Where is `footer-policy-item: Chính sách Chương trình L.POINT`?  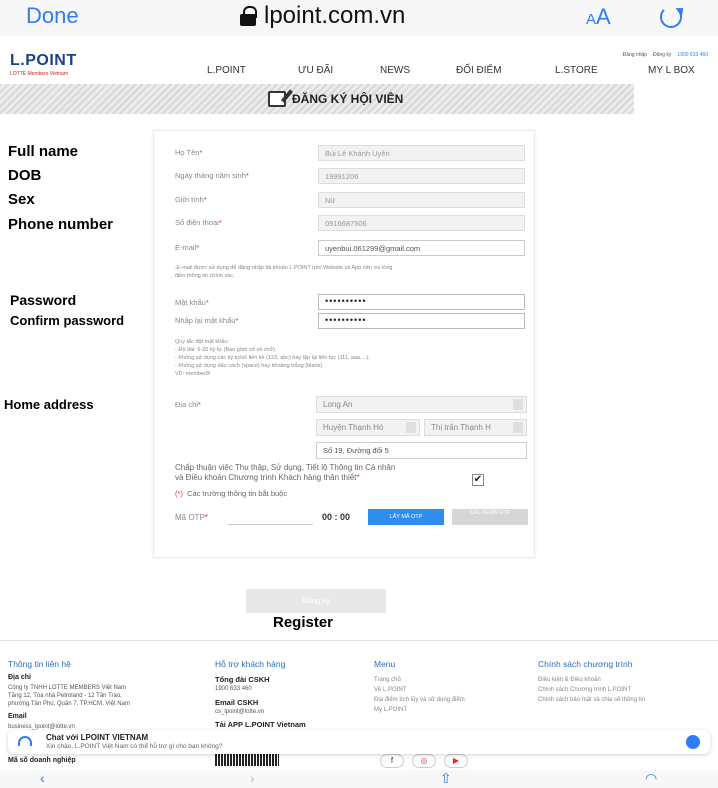
footer-policy-item: Chính sách Chương trình L.POINT is located at coordinates (591, 690).